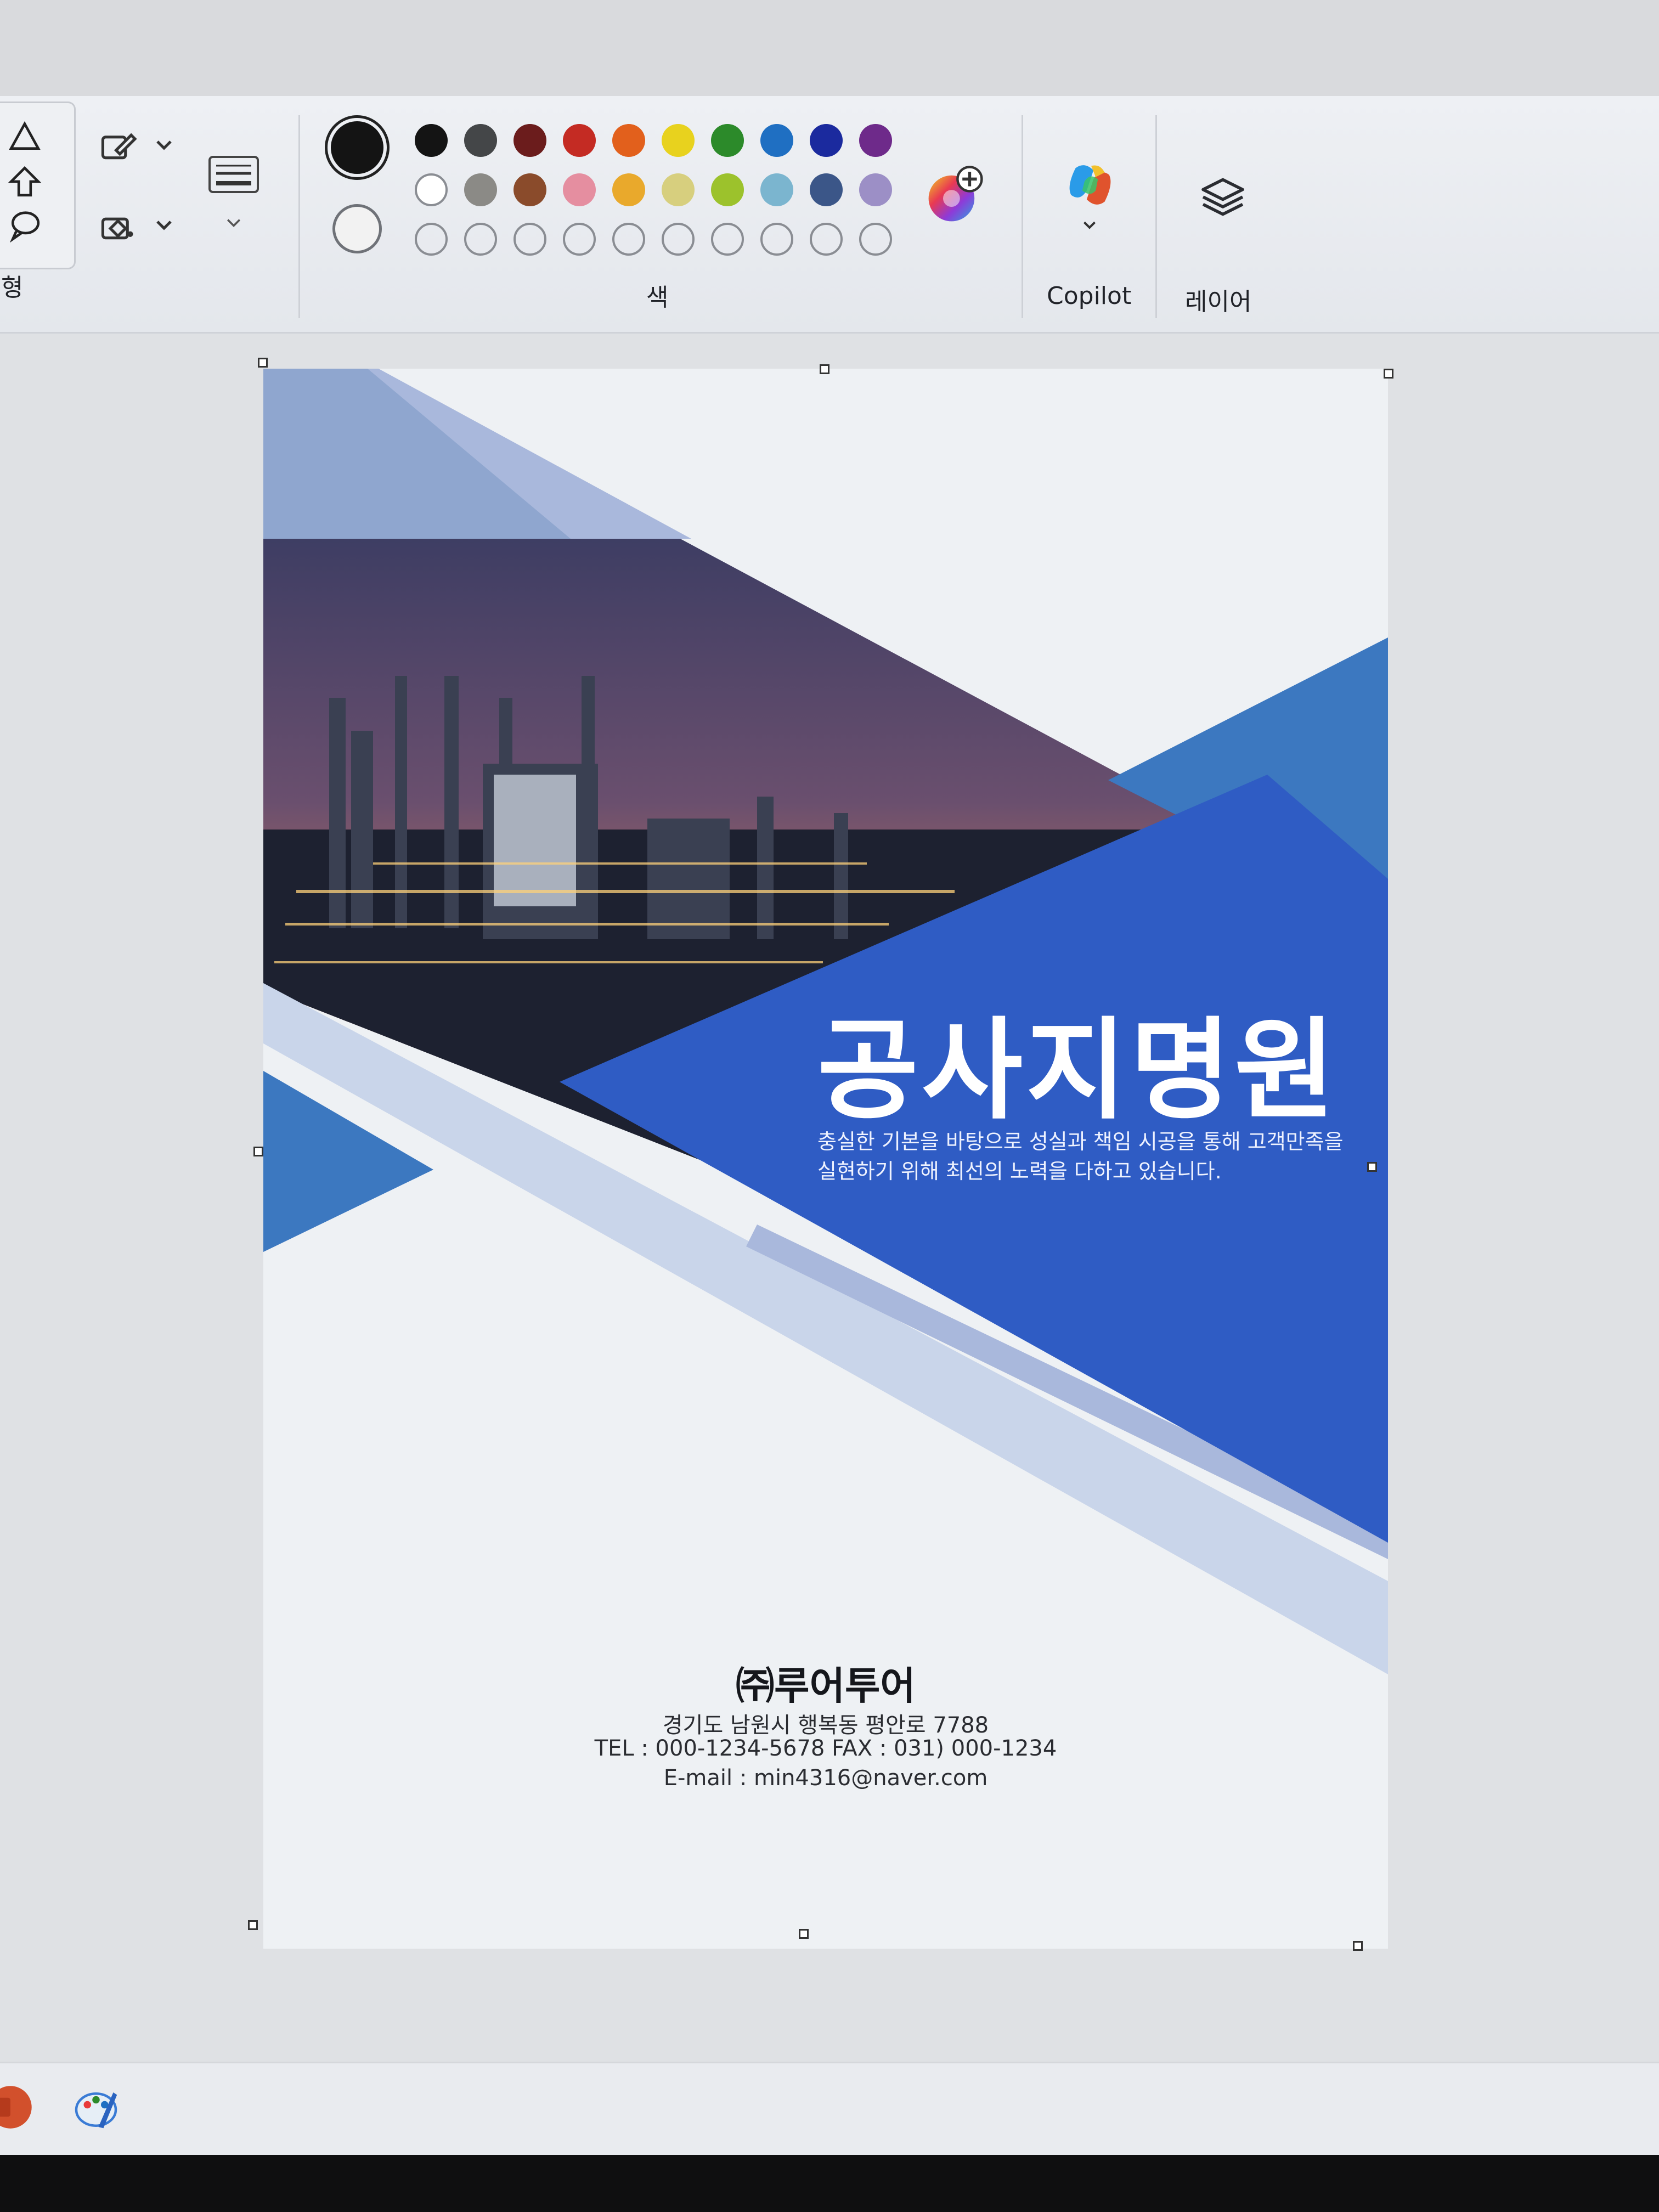  Describe the element at coordinates (1218, 300) in the screenshot. I see `layers-label: 레이어` at that location.